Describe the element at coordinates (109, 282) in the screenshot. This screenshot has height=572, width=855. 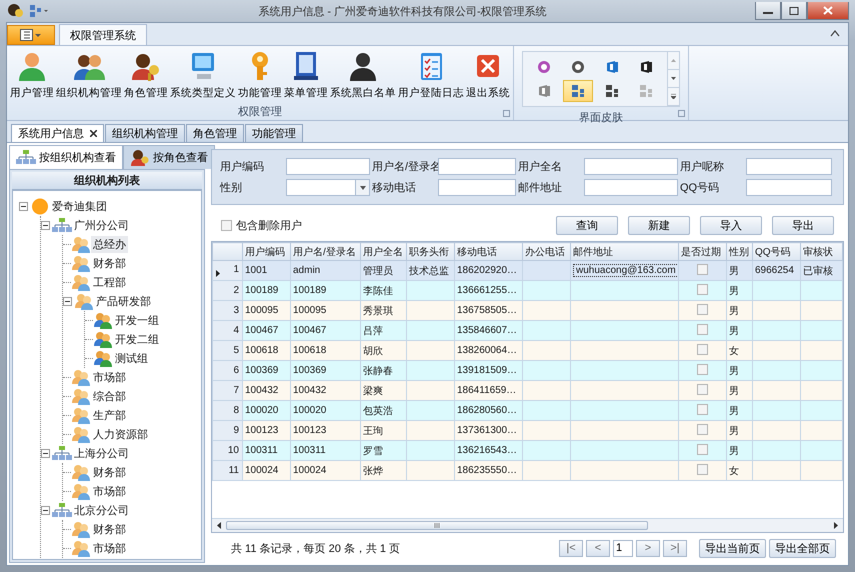
I see `tree-item: 工程部` at that location.